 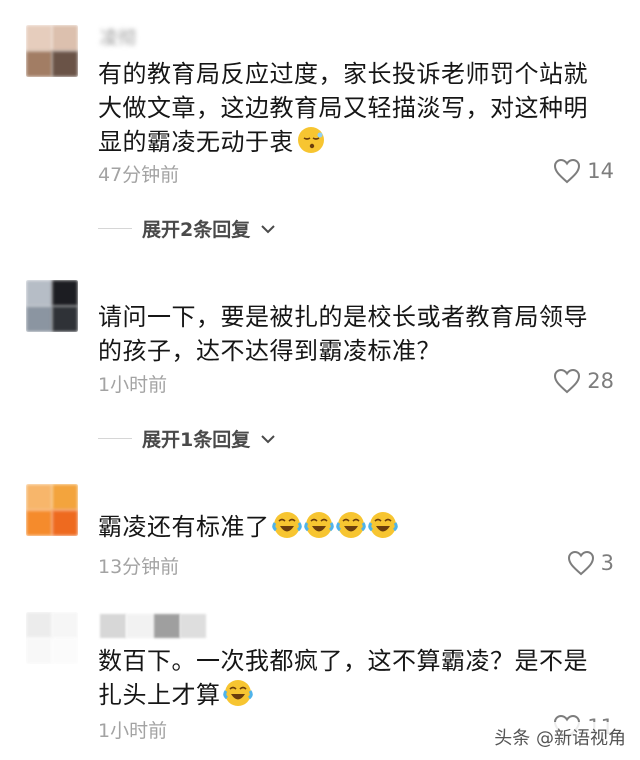 What do you see at coordinates (196, 230) in the screenshot?
I see `expand-replies-label: 展开2条回复` at bounding box center [196, 230].